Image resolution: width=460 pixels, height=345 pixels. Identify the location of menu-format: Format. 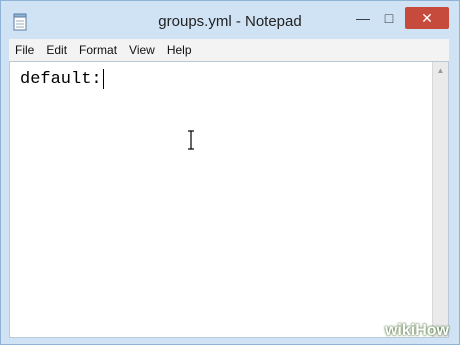
(98, 50).